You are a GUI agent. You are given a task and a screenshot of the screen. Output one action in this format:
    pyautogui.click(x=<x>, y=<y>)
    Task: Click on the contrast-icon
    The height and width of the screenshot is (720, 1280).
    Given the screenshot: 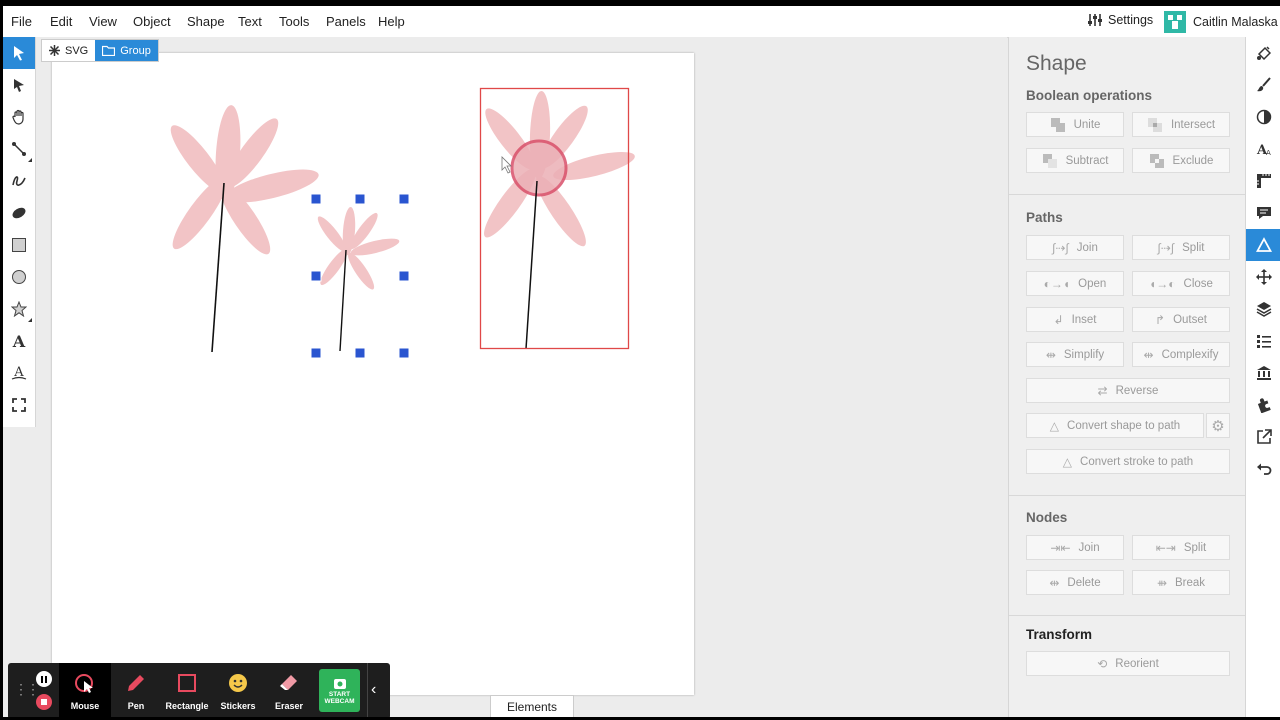 What is the action you would take?
    pyautogui.click(x=1263, y=117)
    